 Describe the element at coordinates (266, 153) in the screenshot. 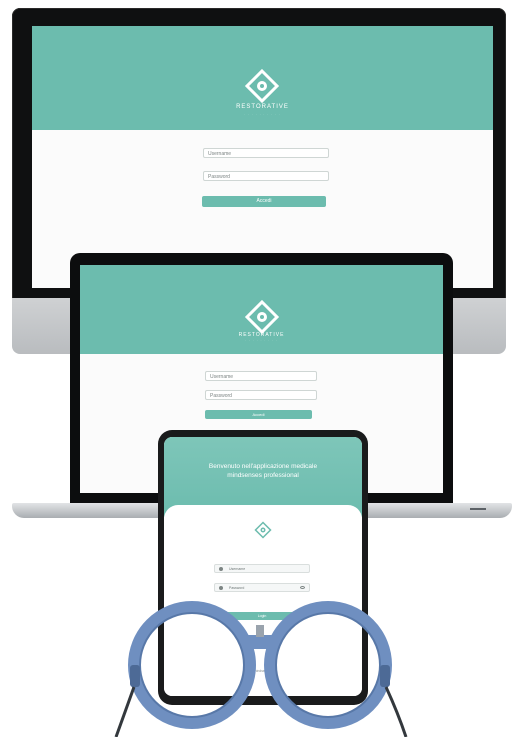

I see `desktop-username-input: Username` at that location.